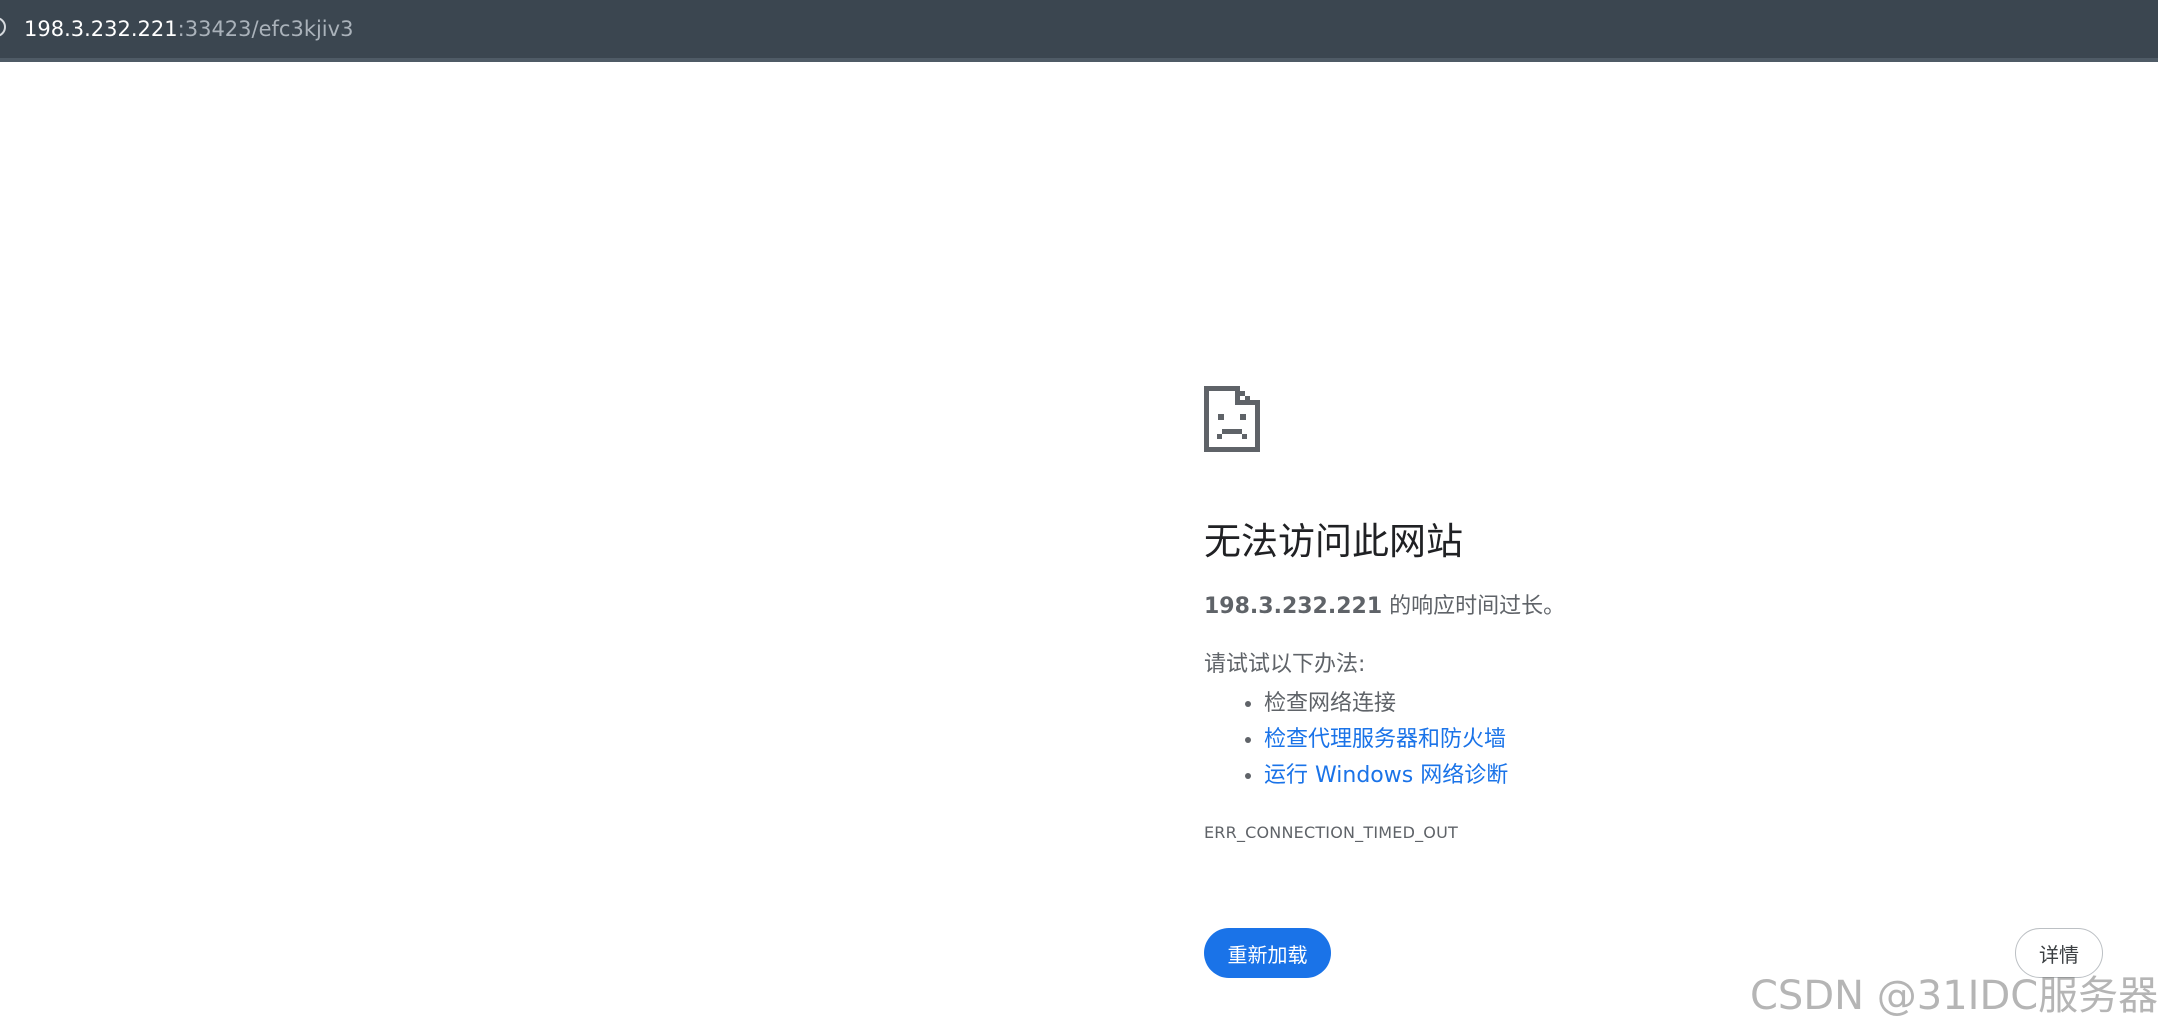 This screenshot has height=1033, width=2158. What do you see at coordinates (3, 27) in the screenshot?
I see `info-icon` at bounding box center [3, 27].